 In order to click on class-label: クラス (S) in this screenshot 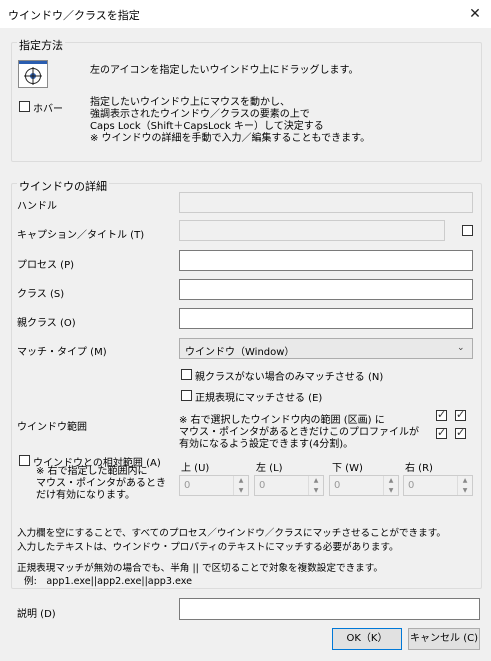, I will do `click(41, 294)`.